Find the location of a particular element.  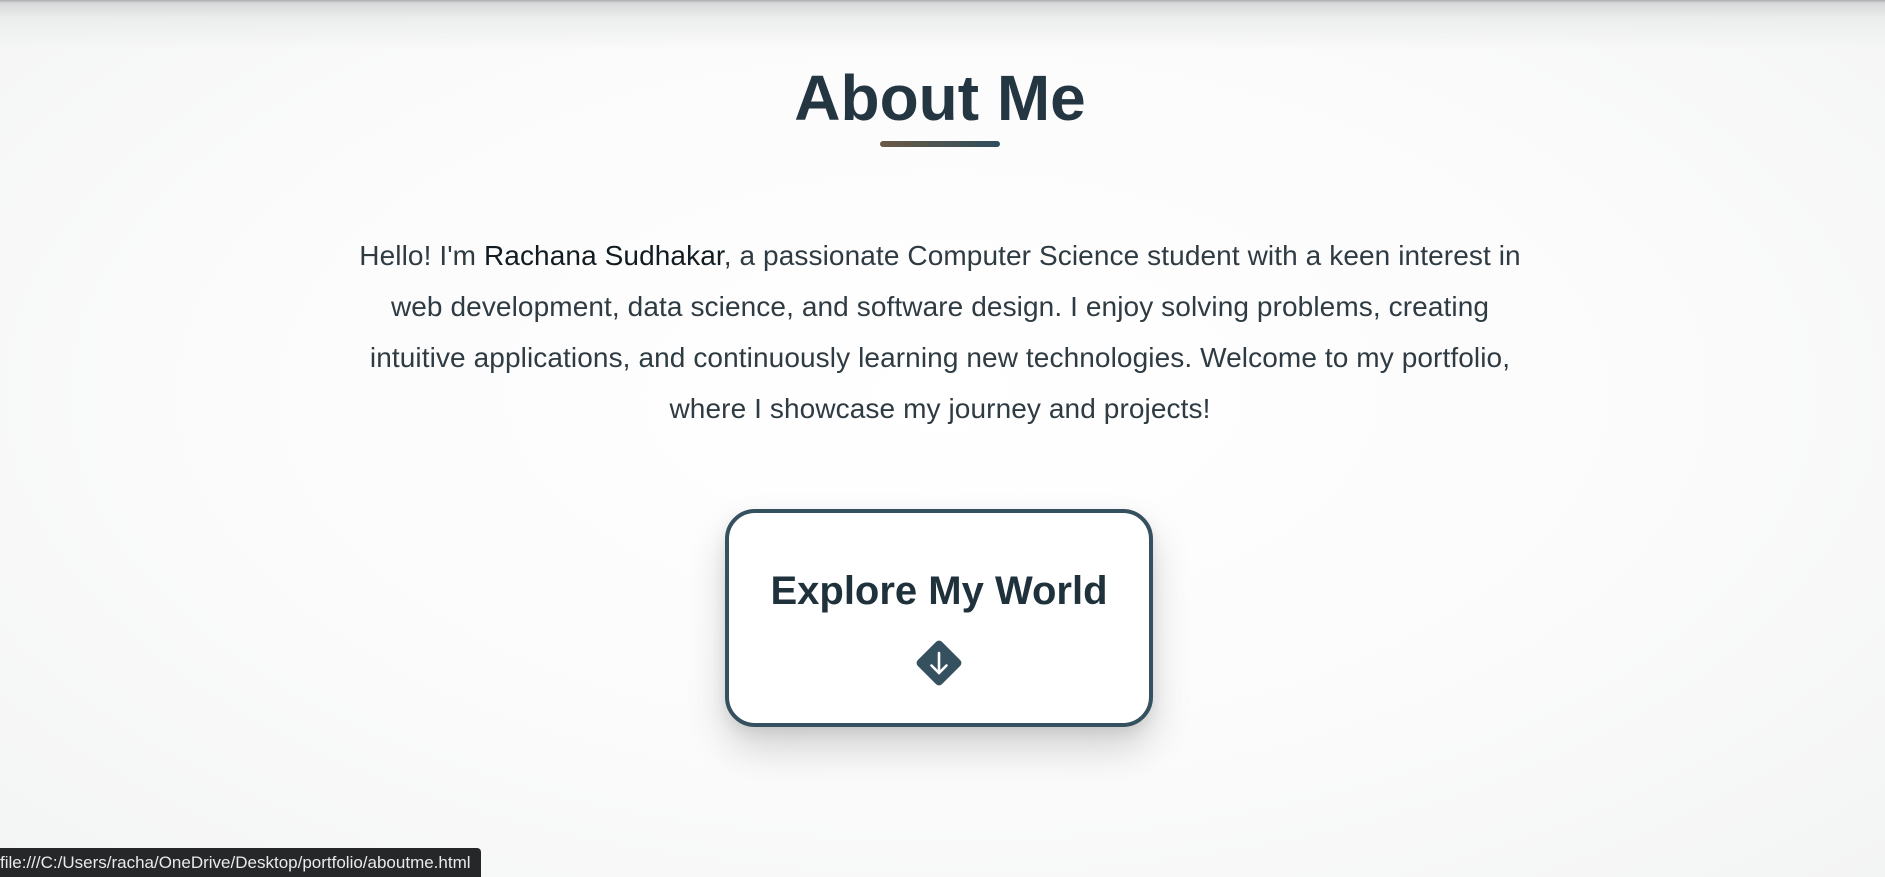

arrow-down-diamond-icon is located at coordinates (939, 663).